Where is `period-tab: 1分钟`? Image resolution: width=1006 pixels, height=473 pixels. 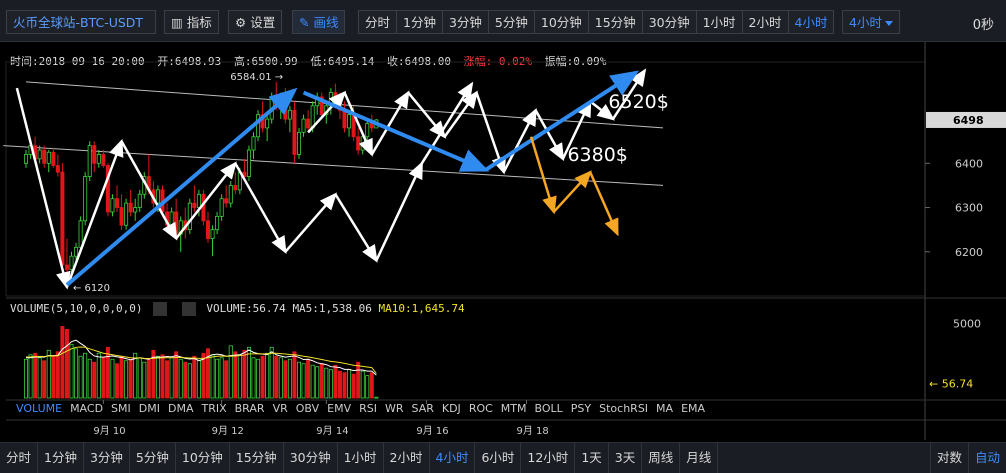 period-tab: 1分钟 is located at coordinates (61, 458).